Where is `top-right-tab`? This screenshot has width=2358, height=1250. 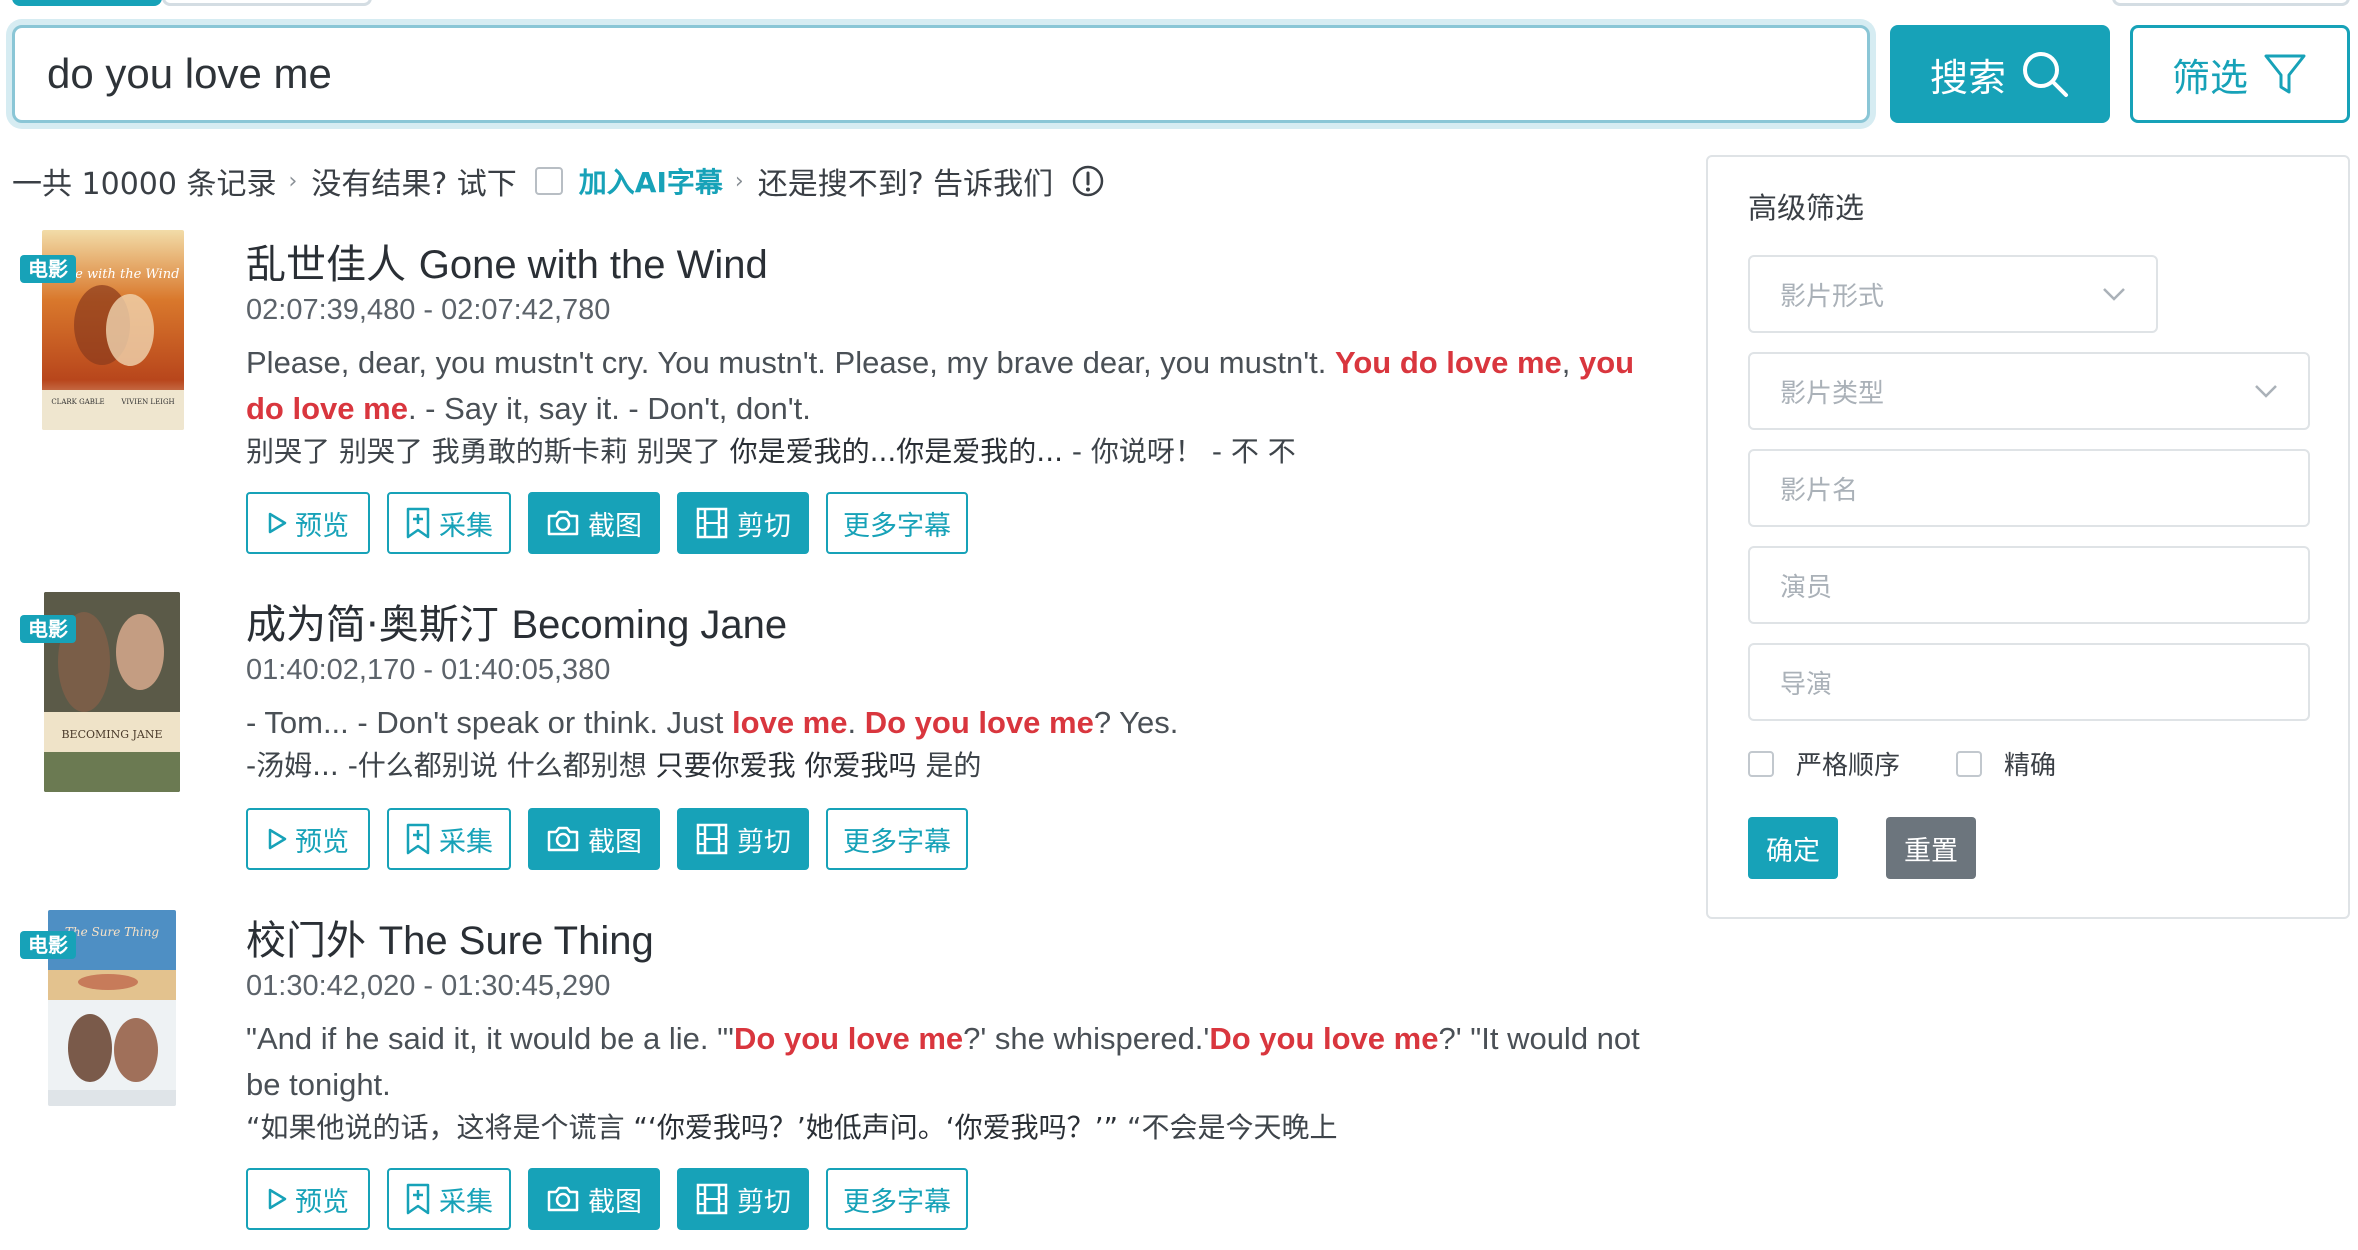 top-right-tab is located at coordinates (2231, 3).